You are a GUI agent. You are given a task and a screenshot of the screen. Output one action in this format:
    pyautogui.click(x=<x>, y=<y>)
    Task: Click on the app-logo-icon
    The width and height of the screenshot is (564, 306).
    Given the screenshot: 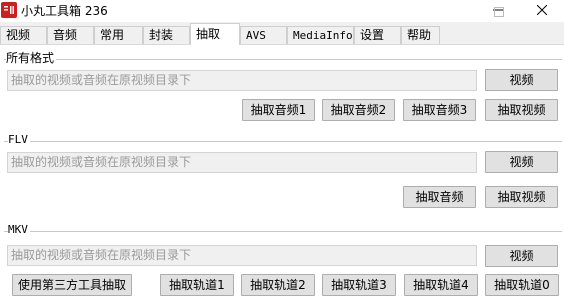 What is the action you would take?
    pyautogui.click(x=9, y=10)
    